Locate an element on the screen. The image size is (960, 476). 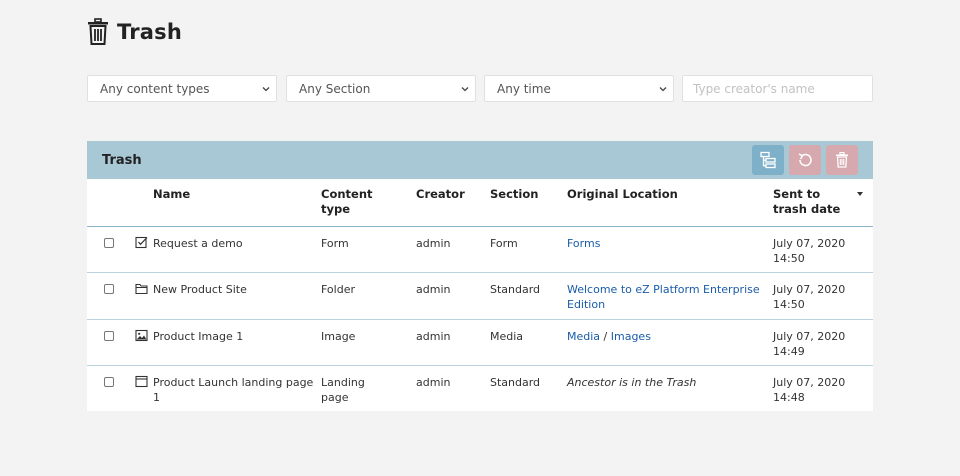
col-sent-date: Sent to trash date is located at coordinates (823, 202).